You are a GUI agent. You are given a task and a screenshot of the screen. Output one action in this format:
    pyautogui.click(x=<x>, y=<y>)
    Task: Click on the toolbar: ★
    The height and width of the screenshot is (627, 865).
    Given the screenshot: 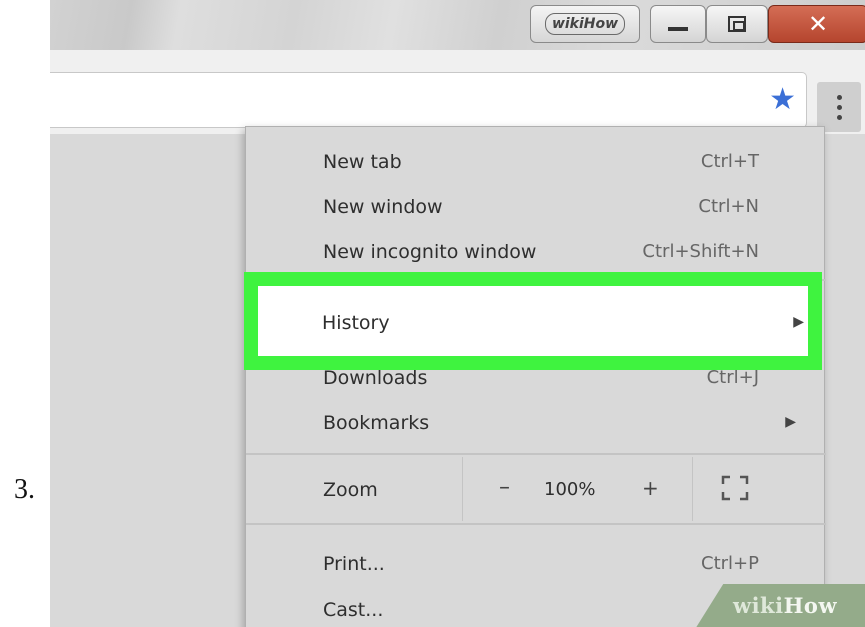 What is the action you would take?
    pyautogui.click(x=457, y=92)
    